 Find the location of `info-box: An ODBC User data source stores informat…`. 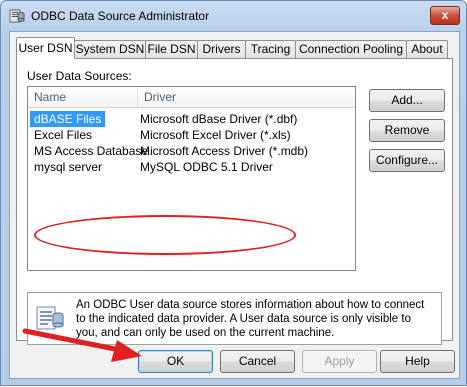

info-box: An ODBC User data source stores informat… is located at coordinates (234, 318).